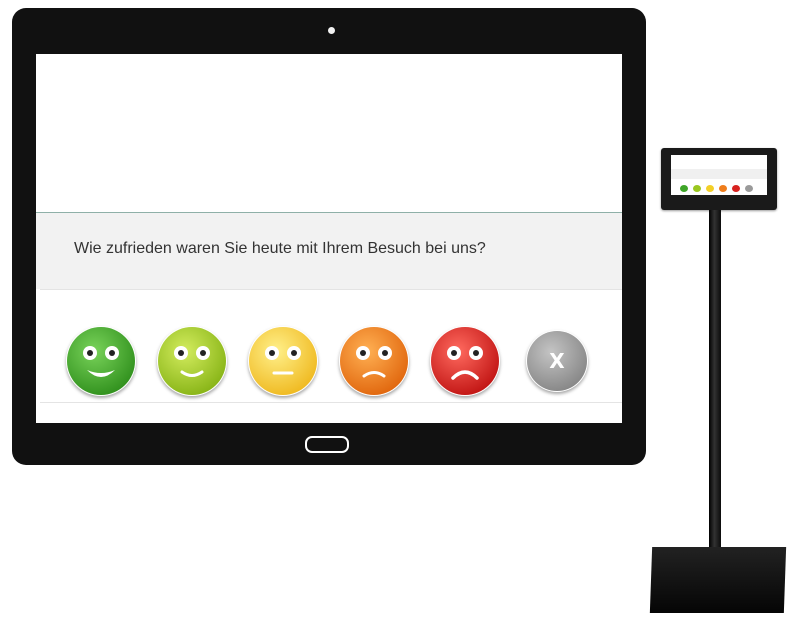 This screenshot has width=787, height=619. I want to click on kiosk-display, so click(719, 179).